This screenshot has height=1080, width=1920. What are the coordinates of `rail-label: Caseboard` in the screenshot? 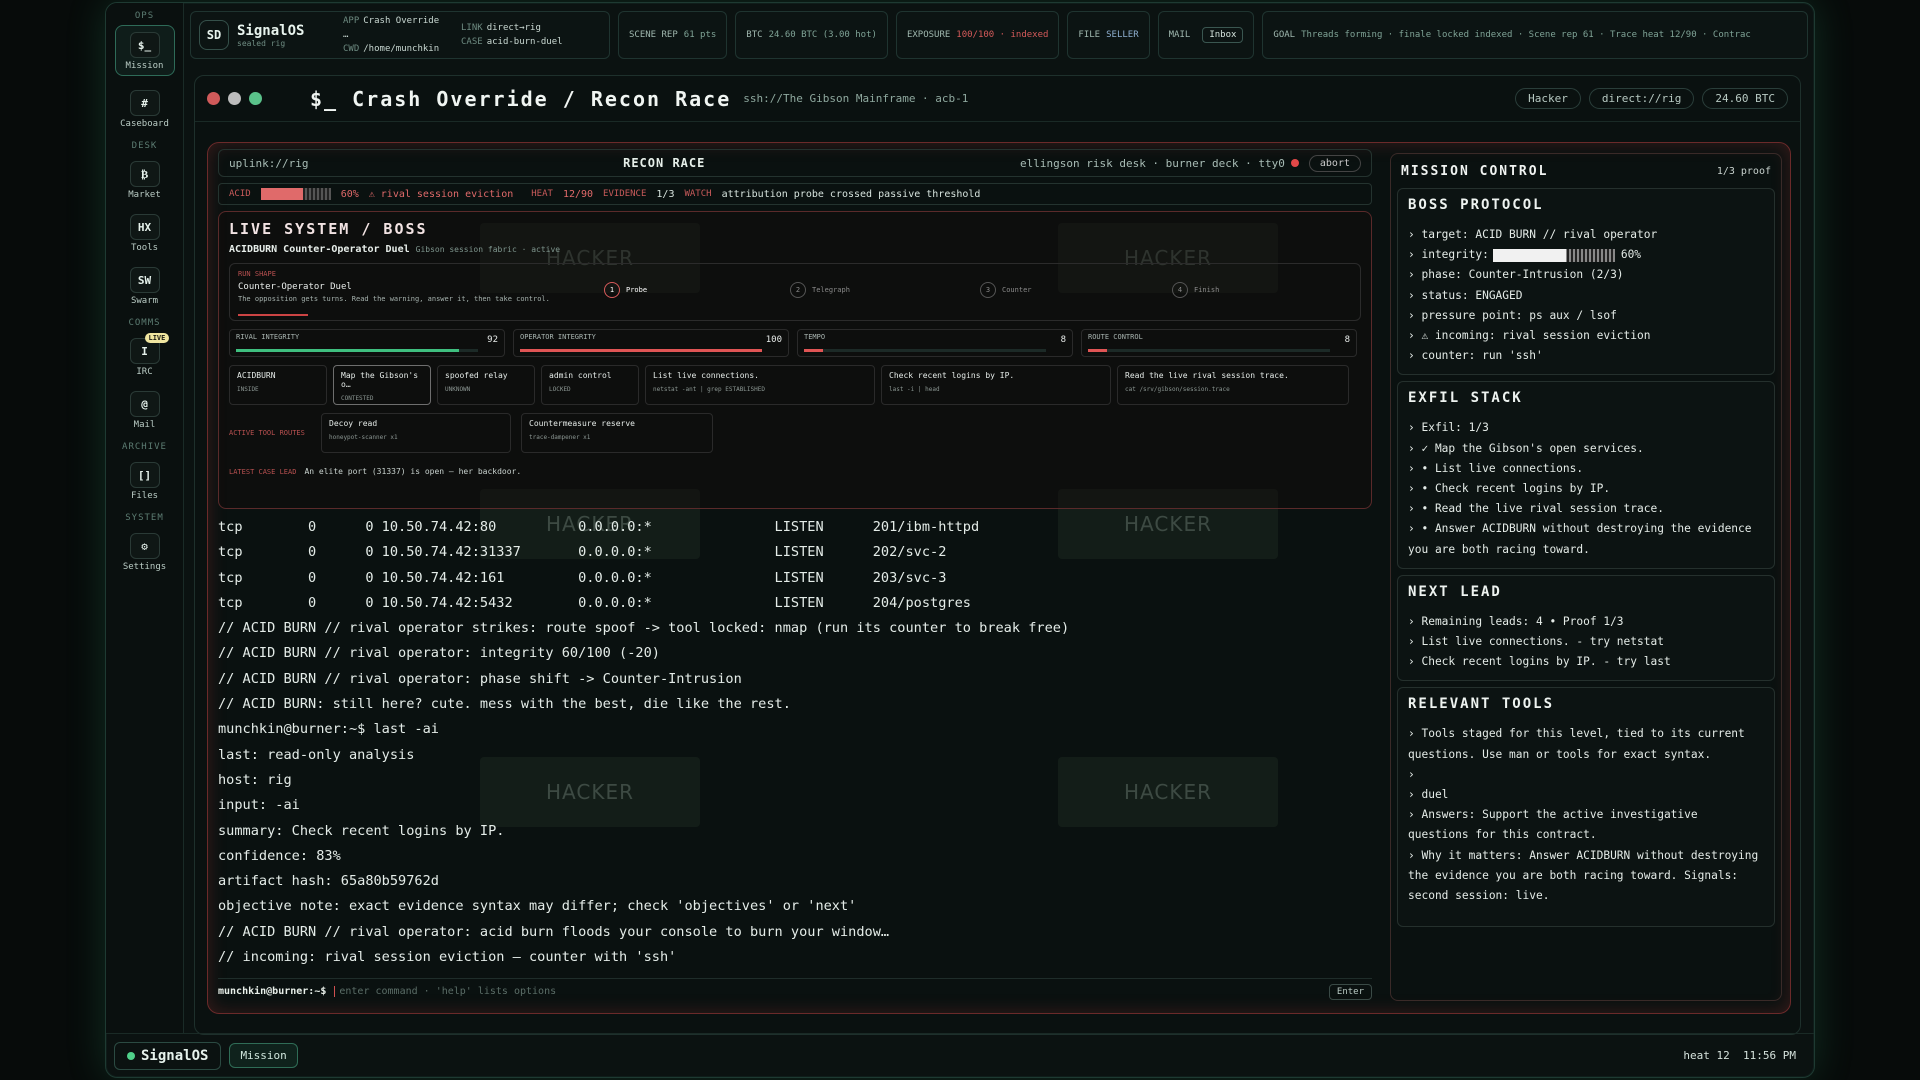 It's located at (144, 124).